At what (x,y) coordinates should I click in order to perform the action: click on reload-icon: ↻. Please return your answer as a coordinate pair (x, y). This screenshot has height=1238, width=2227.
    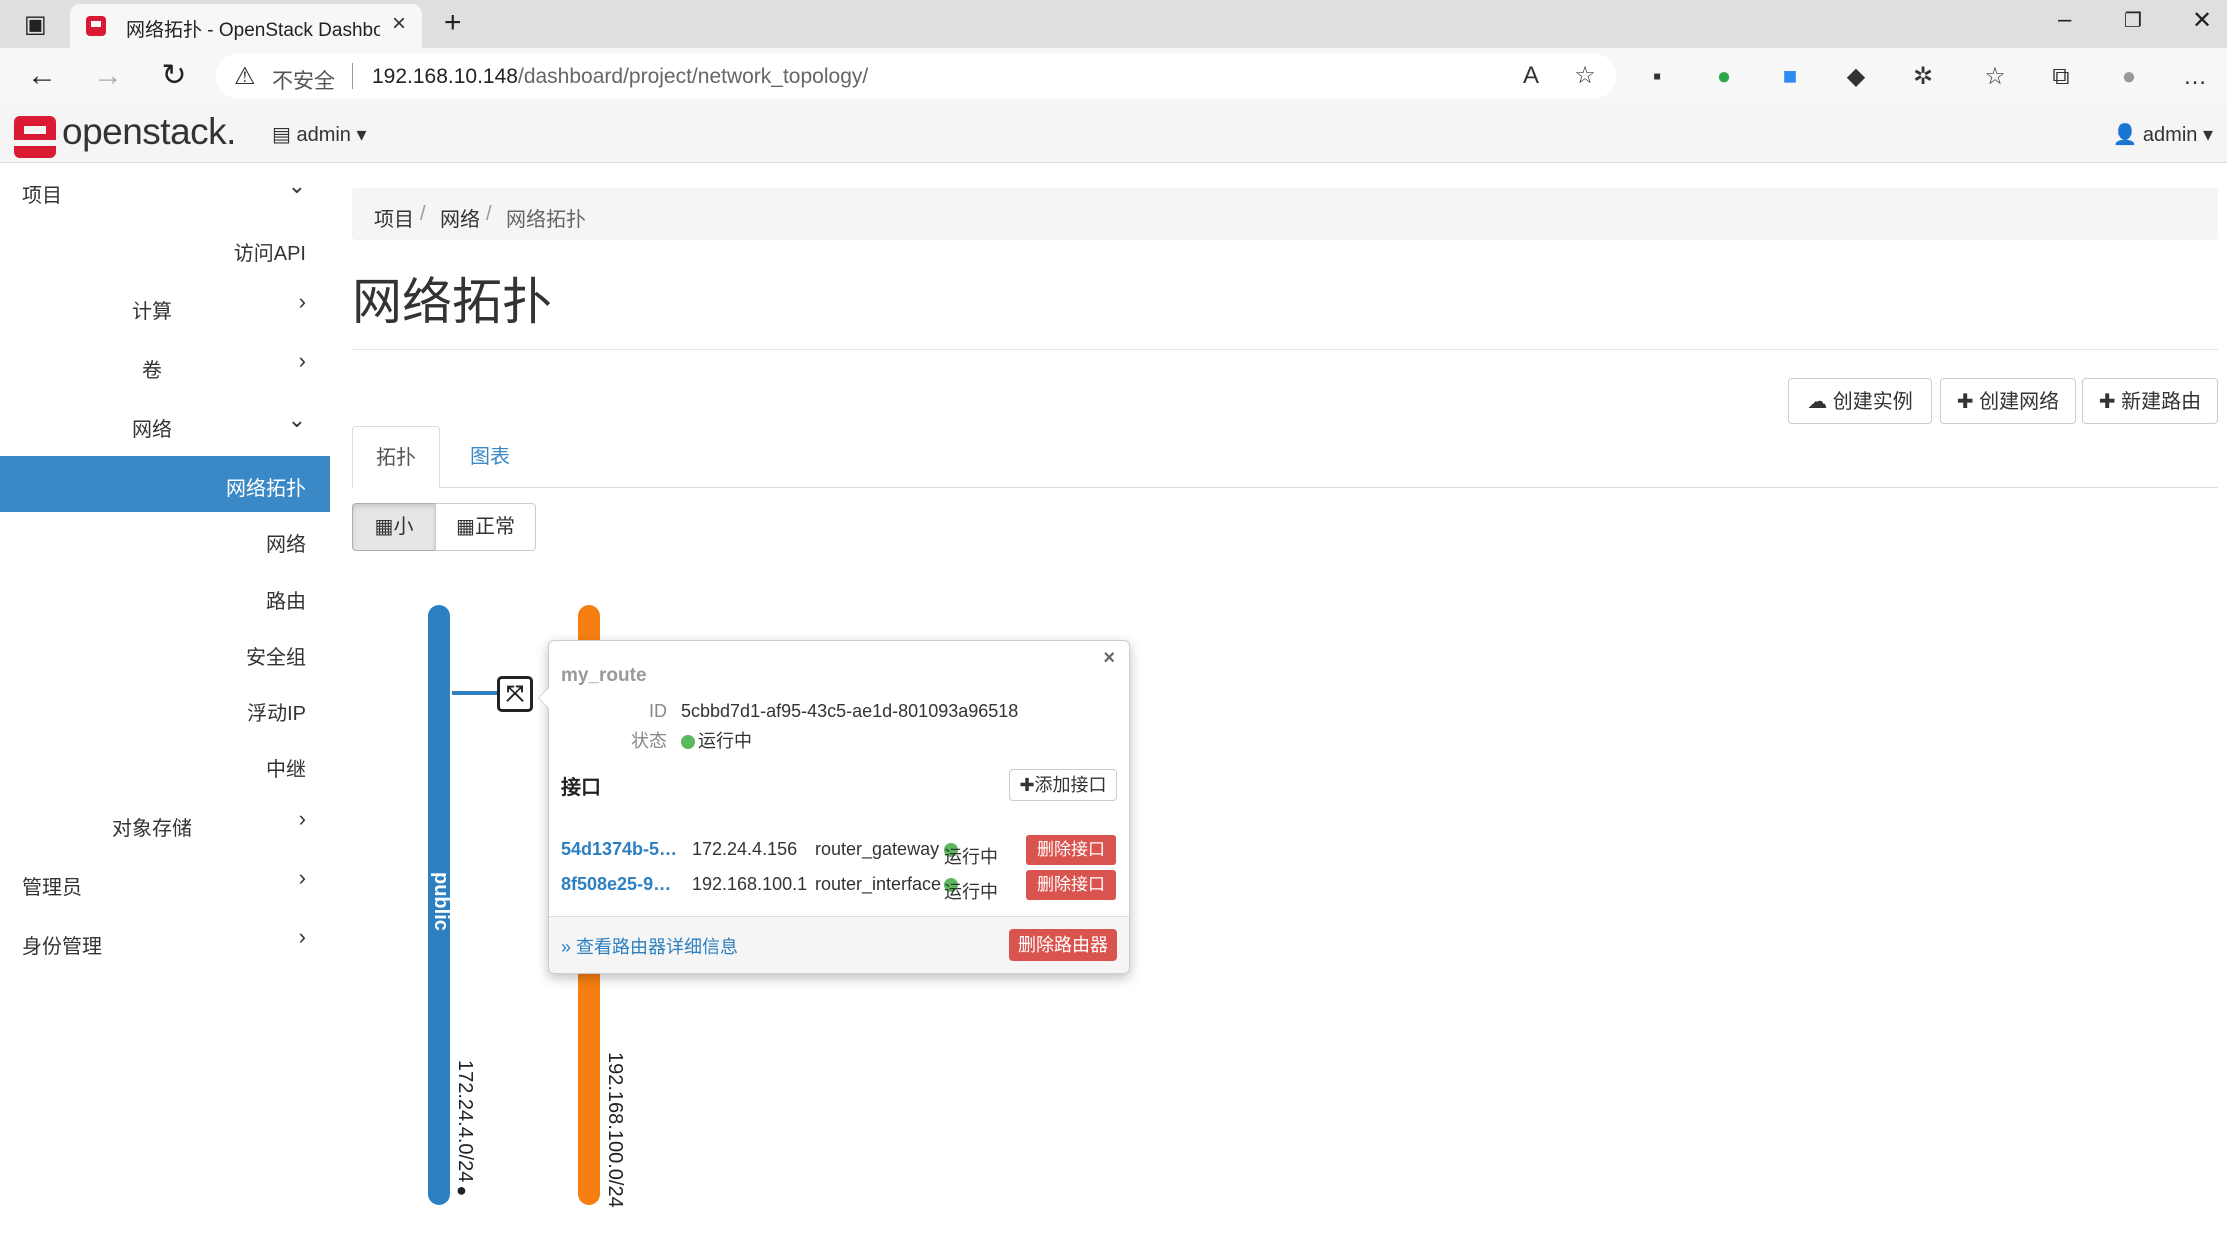
    Looking at the image, I should click on (174, 76).